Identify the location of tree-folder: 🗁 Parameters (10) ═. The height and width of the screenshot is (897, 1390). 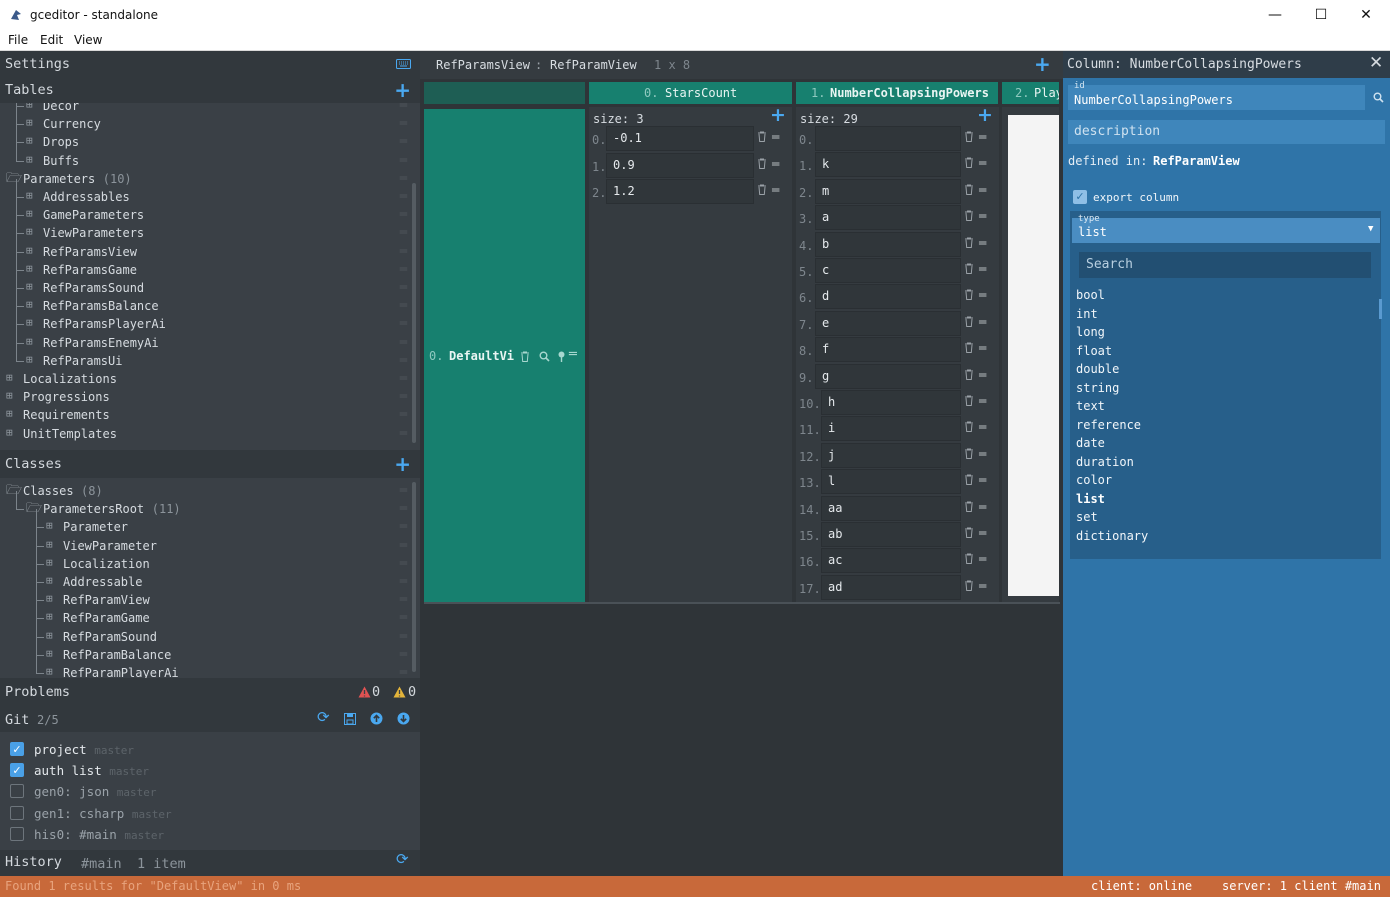
(207, 179).